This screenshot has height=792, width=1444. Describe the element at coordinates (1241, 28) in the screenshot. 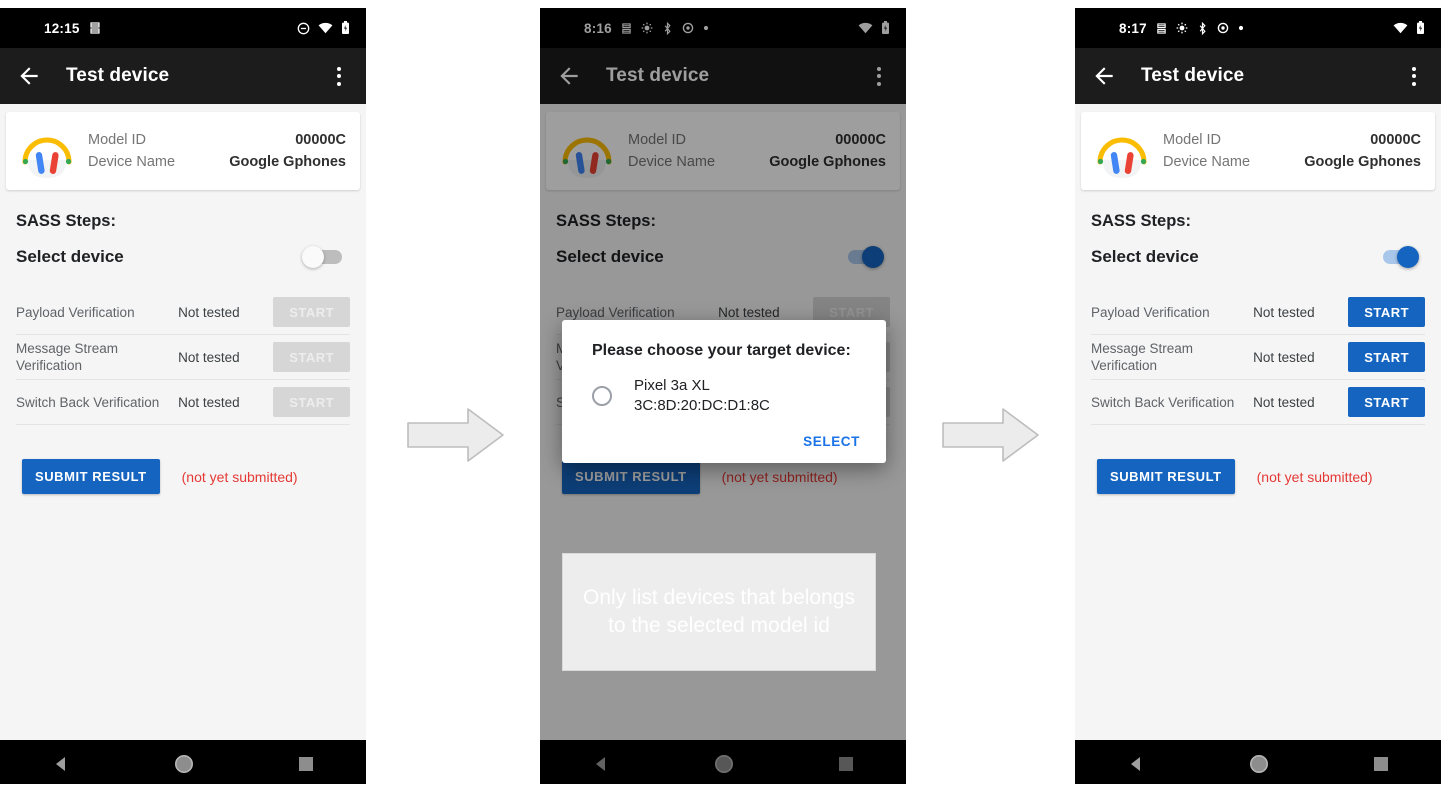

I see `dot-icon` at that location.